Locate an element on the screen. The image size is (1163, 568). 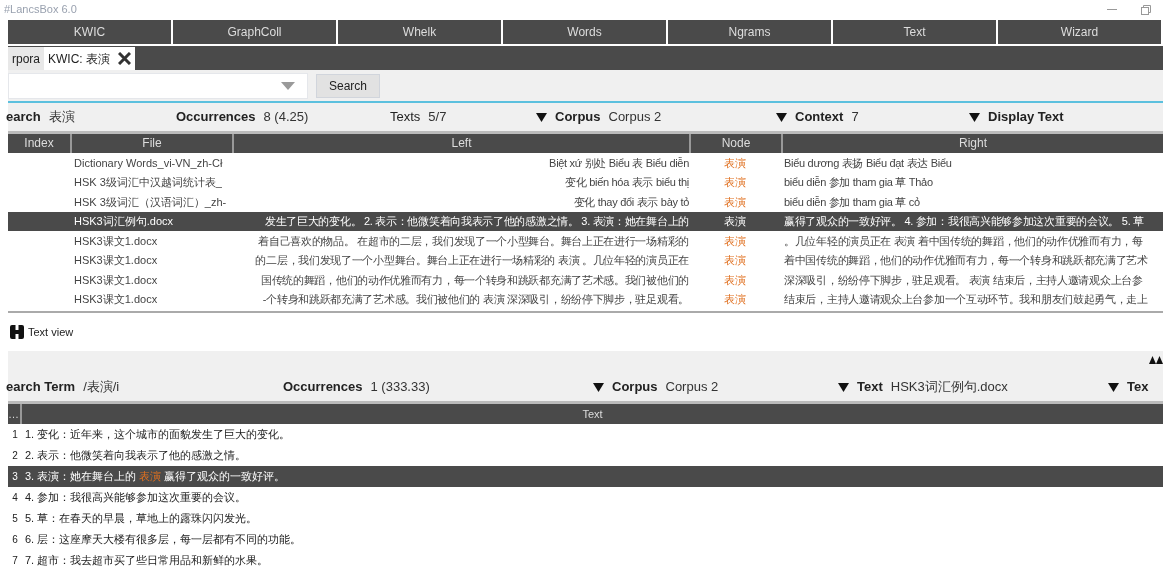
text-line-row: 4 4. 参加：我很高兴能够参加这次重要的会议。 is located at coordinates (585, 497).